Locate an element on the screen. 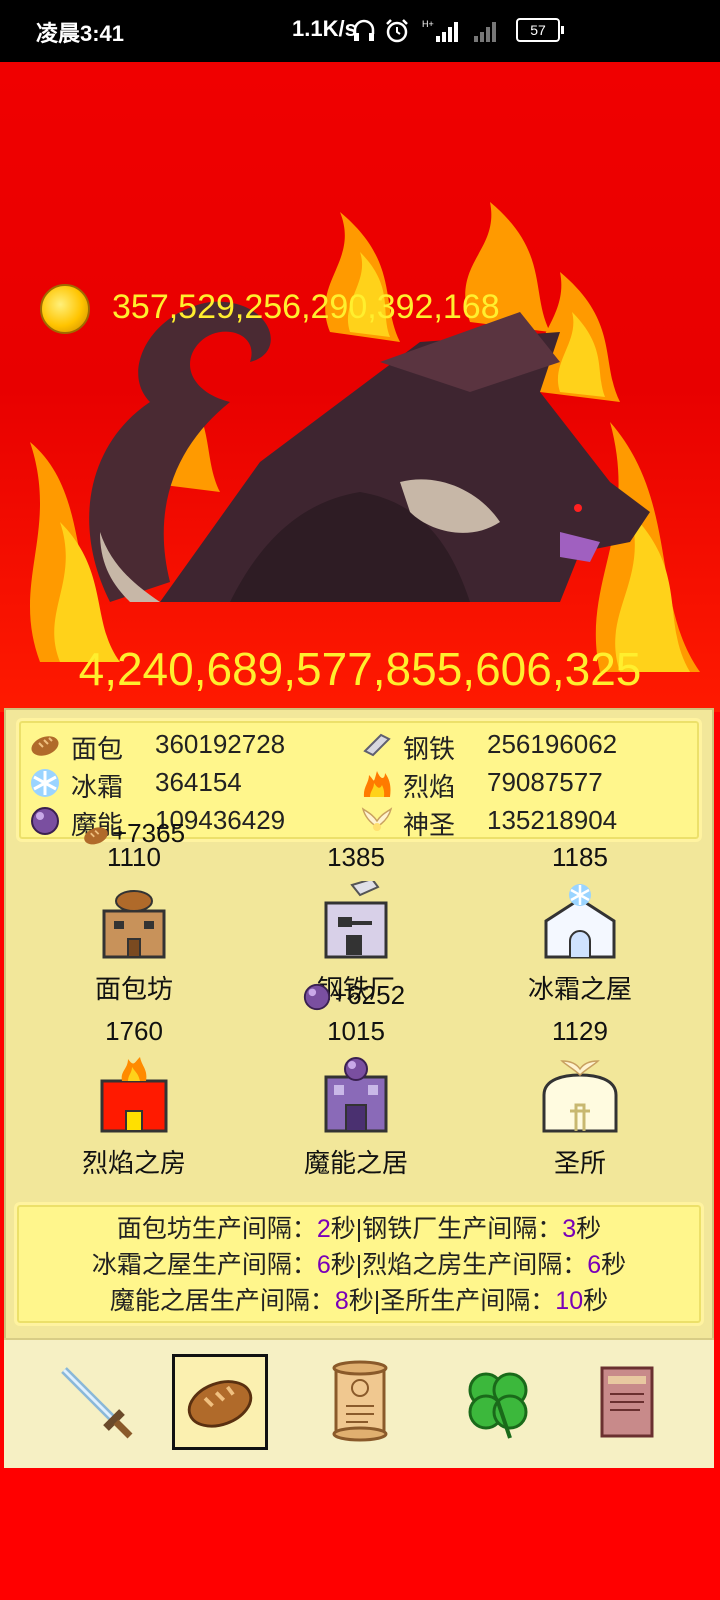 The width and height of the screenshot is (720, 1600). building-sanctuary: 1129 圣所 is located at coordinates (580, 1098).